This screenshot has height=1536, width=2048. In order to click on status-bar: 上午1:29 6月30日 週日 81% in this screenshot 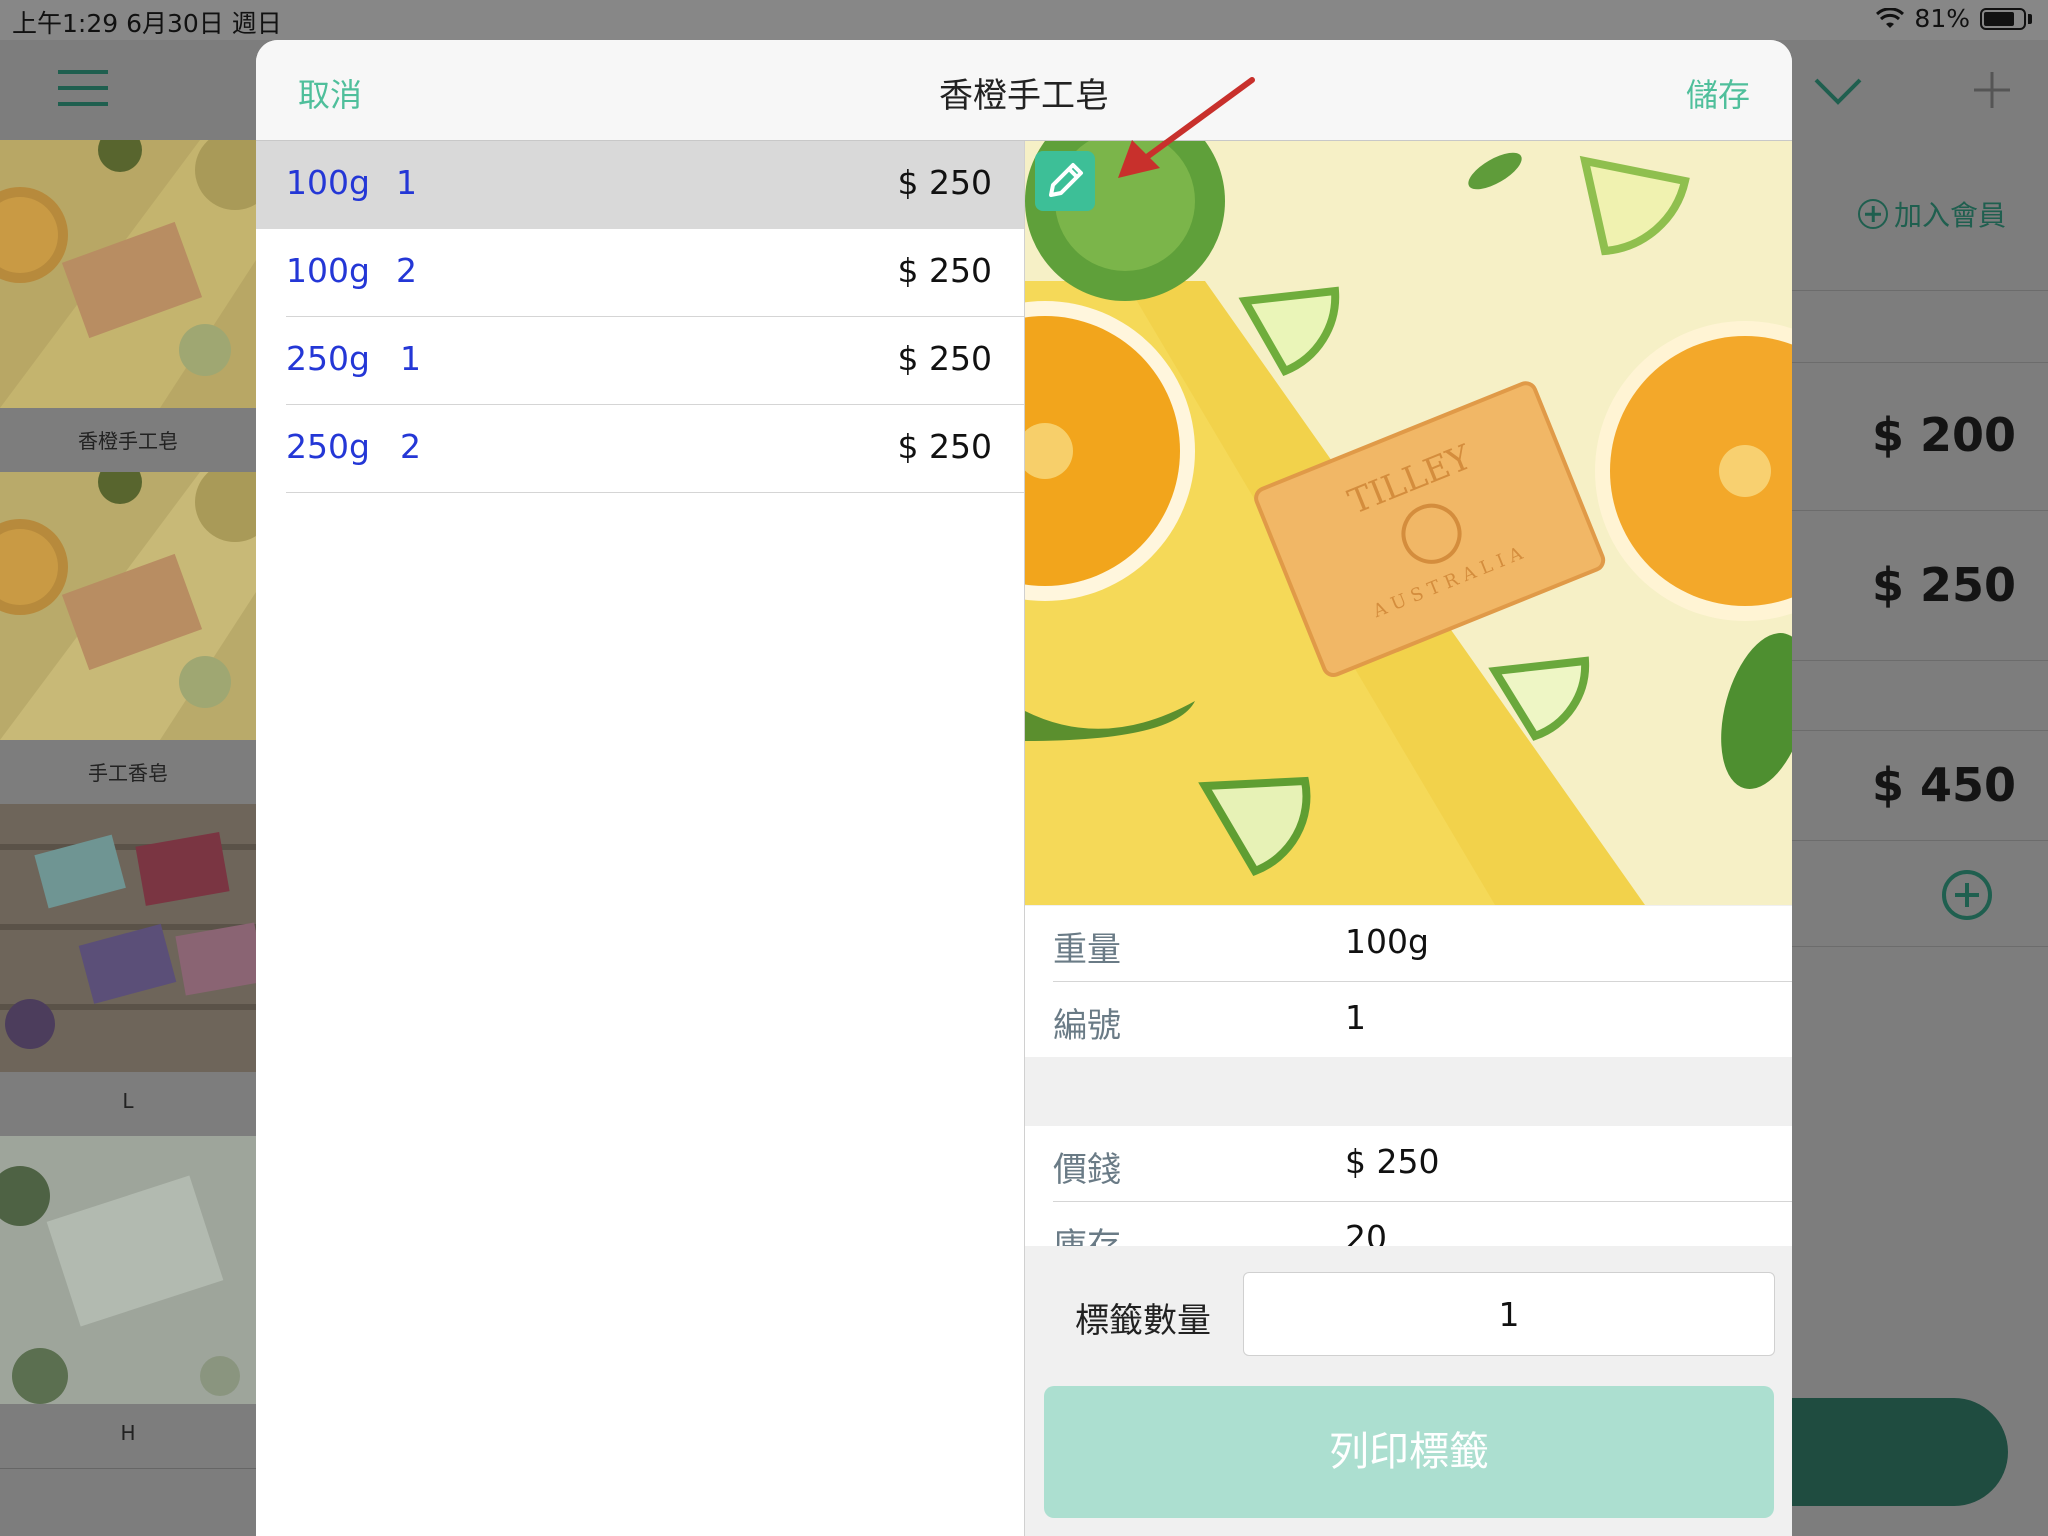, I will do `click(1024, 20)`.